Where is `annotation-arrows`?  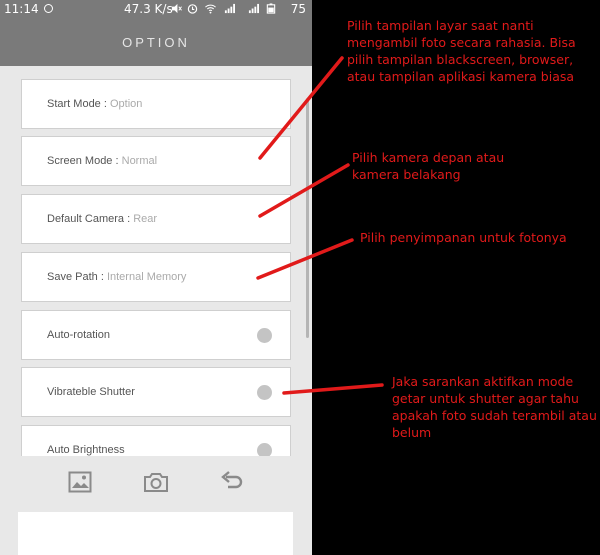
annotation-arrows is located at coordinates (320, 225).